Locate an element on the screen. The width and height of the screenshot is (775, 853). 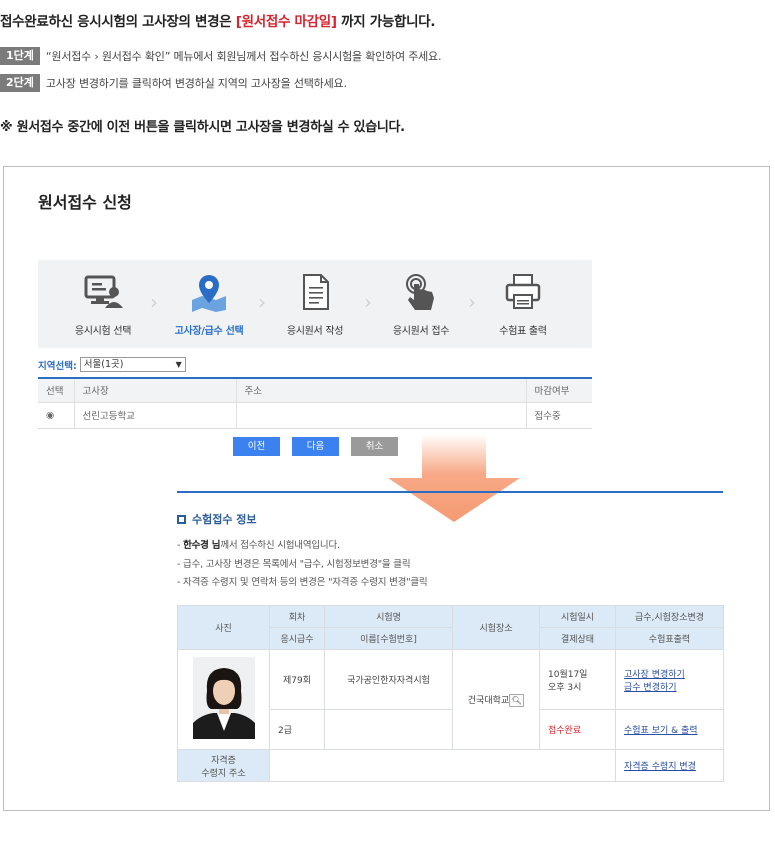
change-address-link: 자격증 수령지 변경 is located at coordinates (660, 767).